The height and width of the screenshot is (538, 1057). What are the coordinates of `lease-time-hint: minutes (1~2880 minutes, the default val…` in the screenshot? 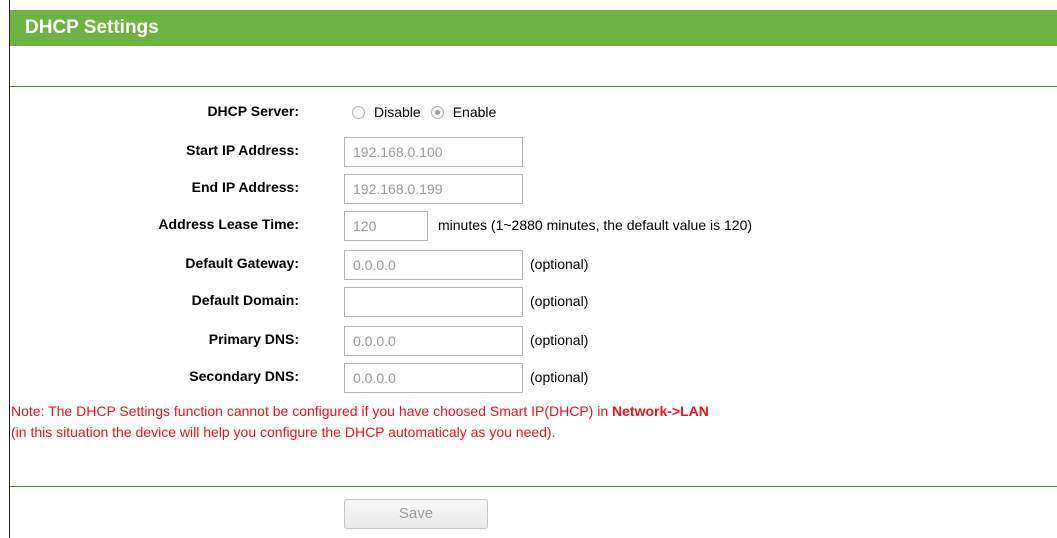 It's located at (595, 225).